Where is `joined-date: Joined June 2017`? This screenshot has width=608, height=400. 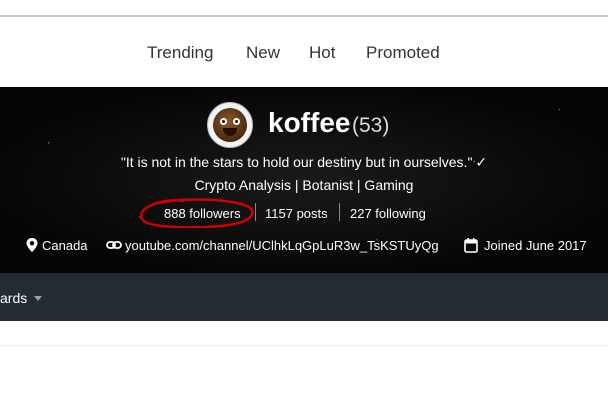 joined-date: Joined June 2017 is located at coordinates (535, 245).